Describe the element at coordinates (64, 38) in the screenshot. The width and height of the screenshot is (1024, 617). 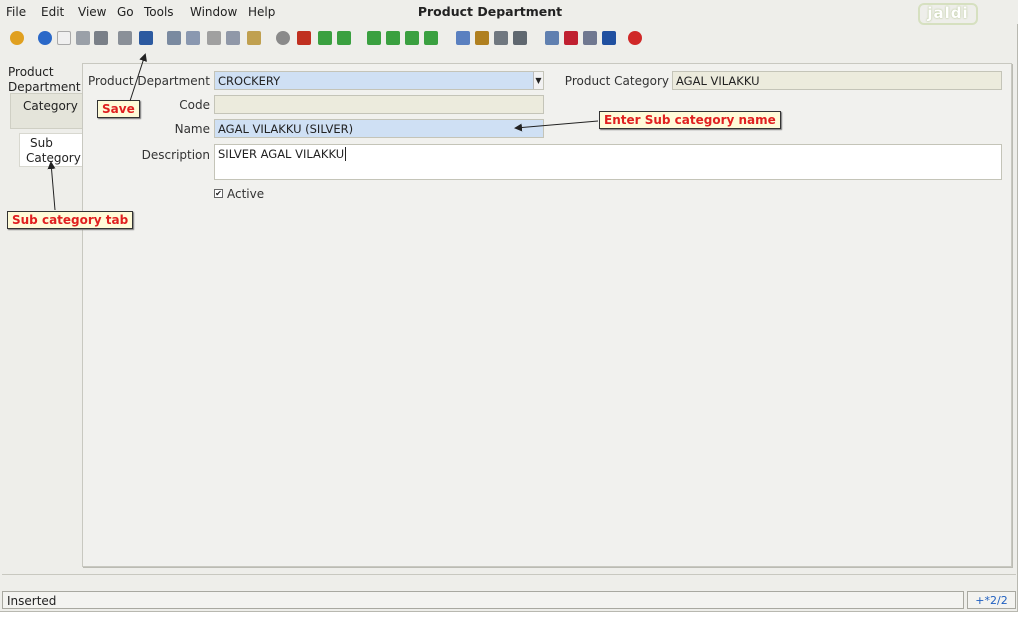
I see `new-record-icon` at that location.